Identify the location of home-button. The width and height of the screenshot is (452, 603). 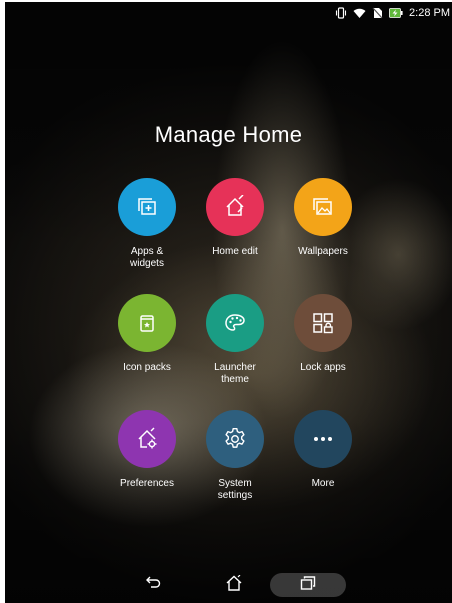
(234, 585).